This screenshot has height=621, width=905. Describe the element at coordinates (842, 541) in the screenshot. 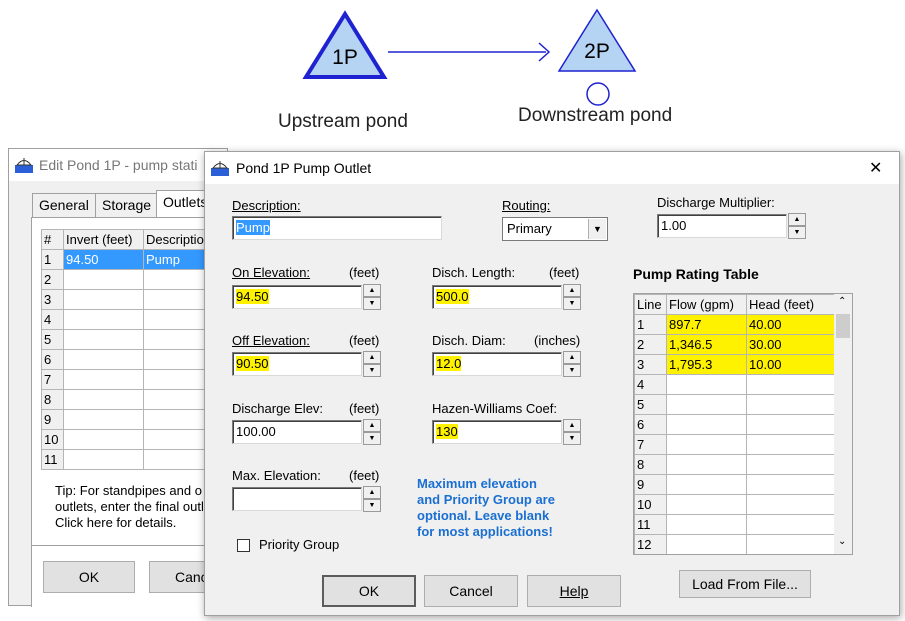

I see `chevron-down-icon: ⌄` at that location.